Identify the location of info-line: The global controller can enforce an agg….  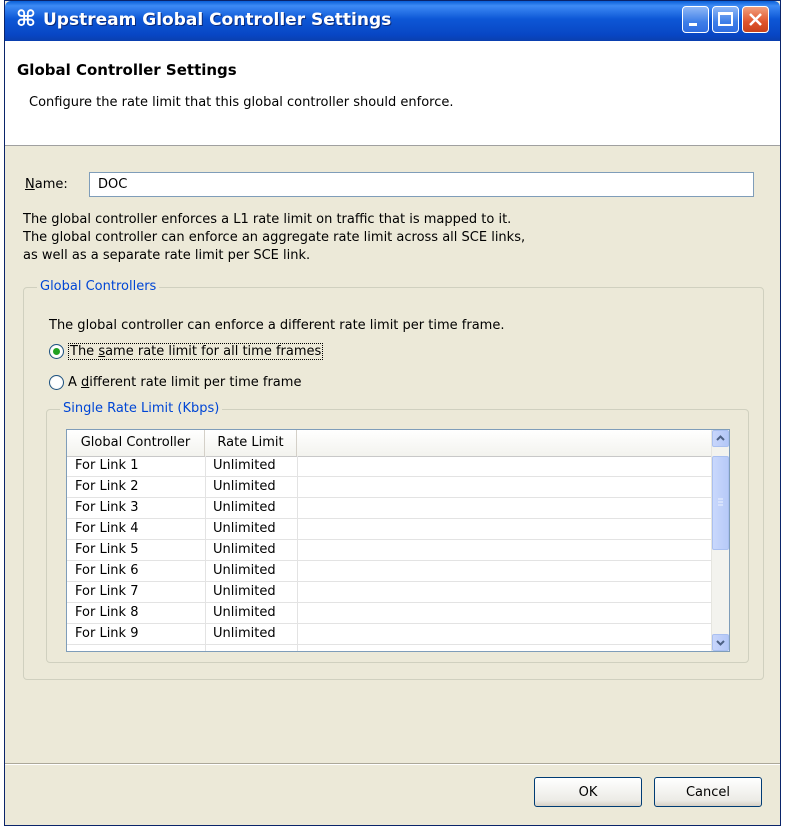
(274, 237).